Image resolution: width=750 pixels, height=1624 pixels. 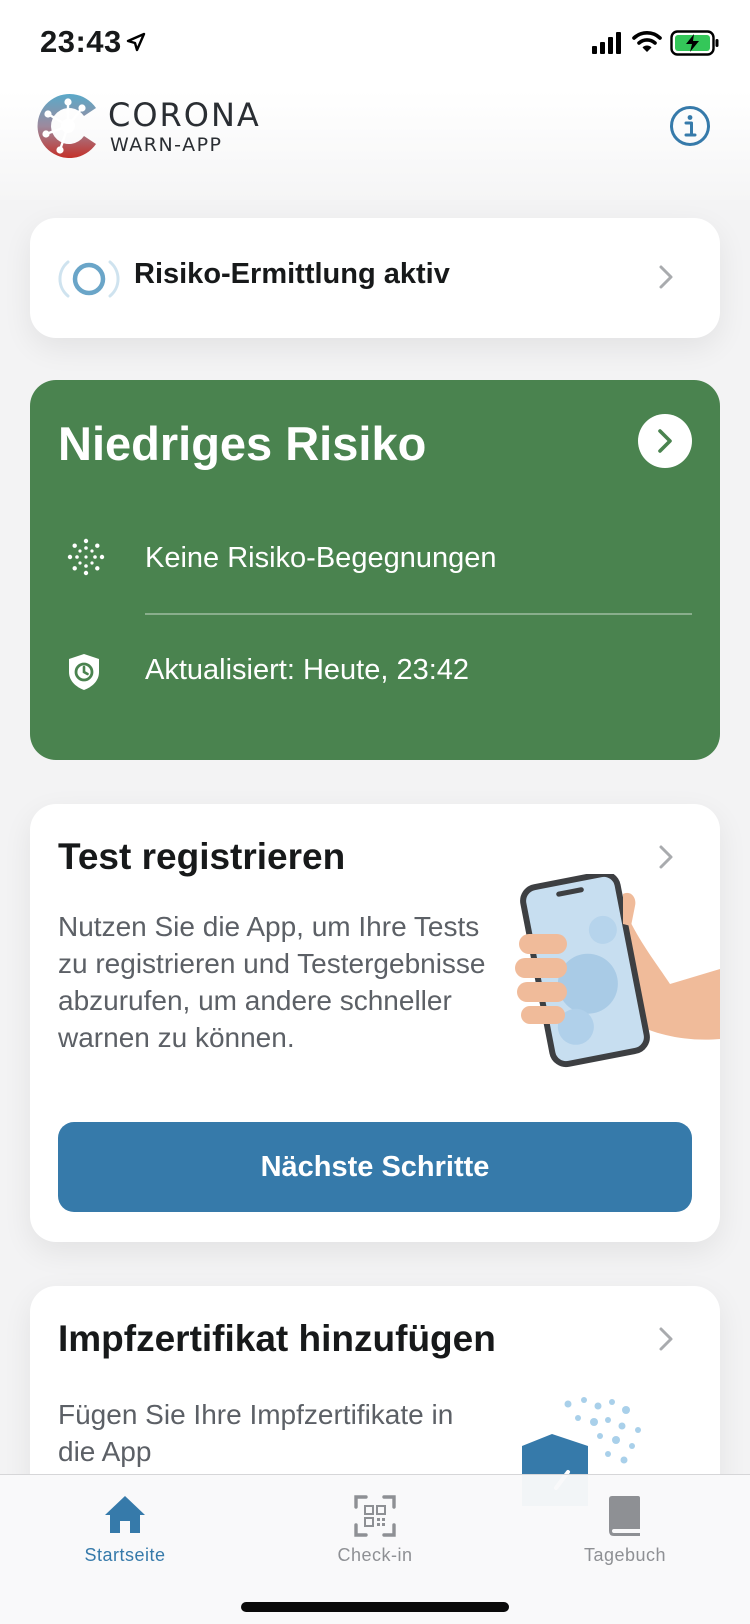 What do you see at coordinates (89, 279) in the screenshot?
I see `risk-detection-active-icon` at bounding box center [89, 279].